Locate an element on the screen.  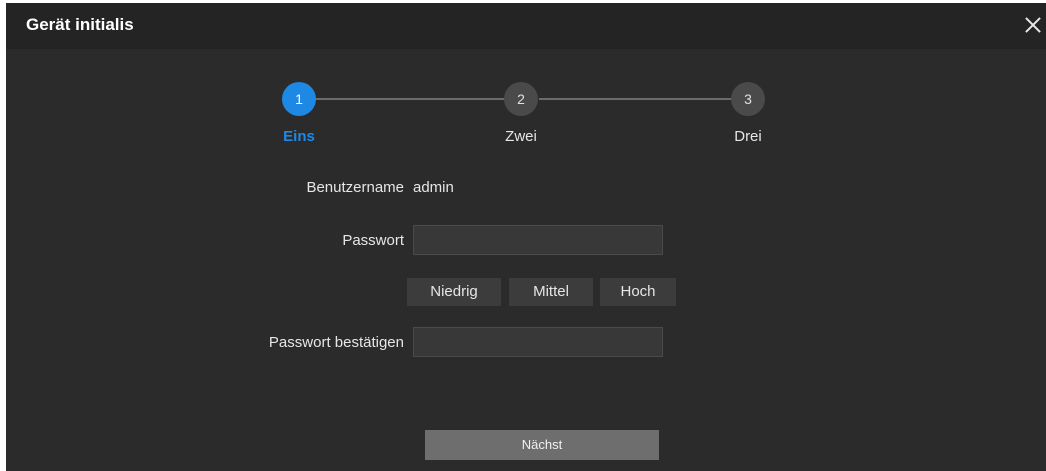
confirm-password-label: Passwort bestätigen is located at coordinates (336, 342).